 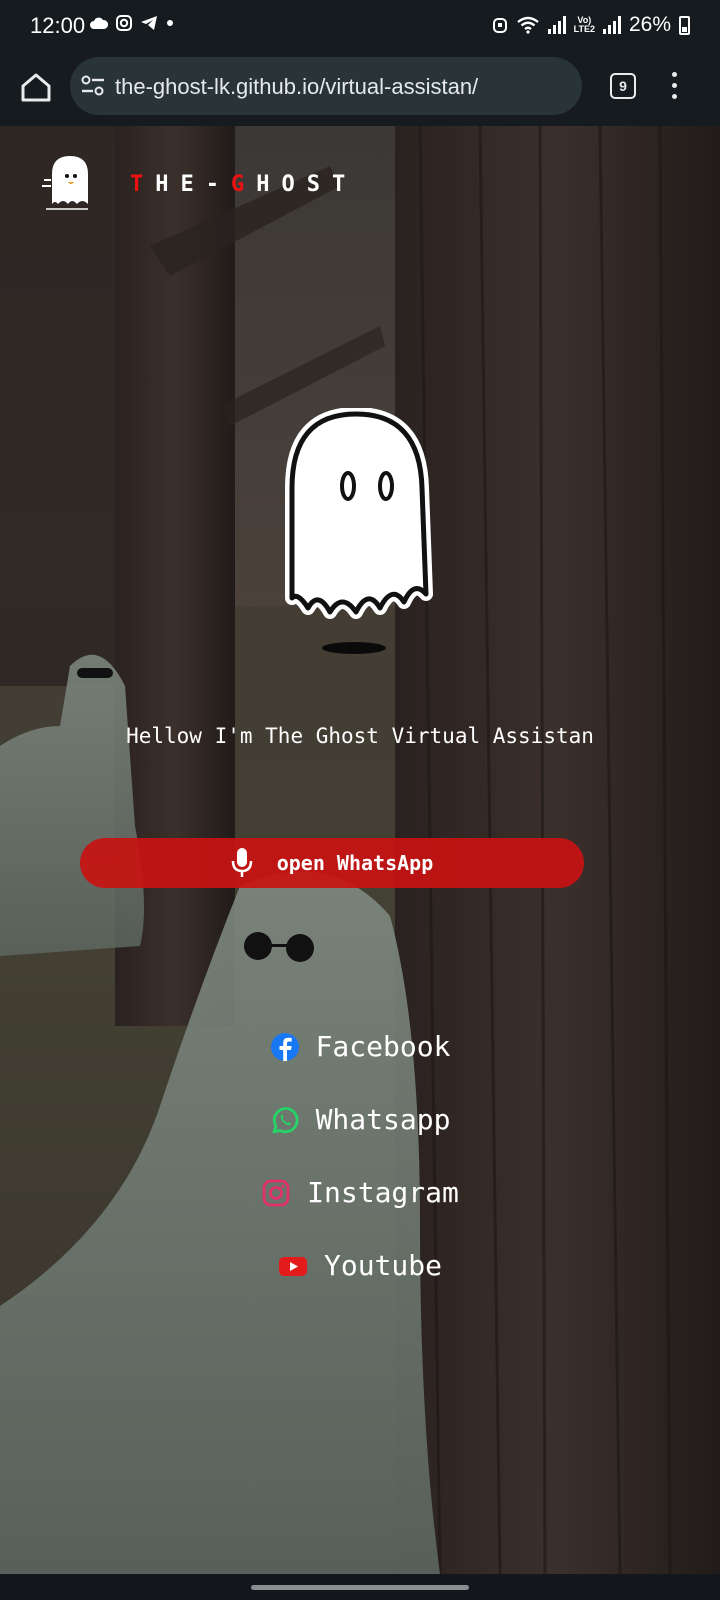 What do you see at coordinates (360, 26) in the screenshot?
I see `status-bar: 12:00 Vo) LTE2 26%` at bounding box center [360, 26].